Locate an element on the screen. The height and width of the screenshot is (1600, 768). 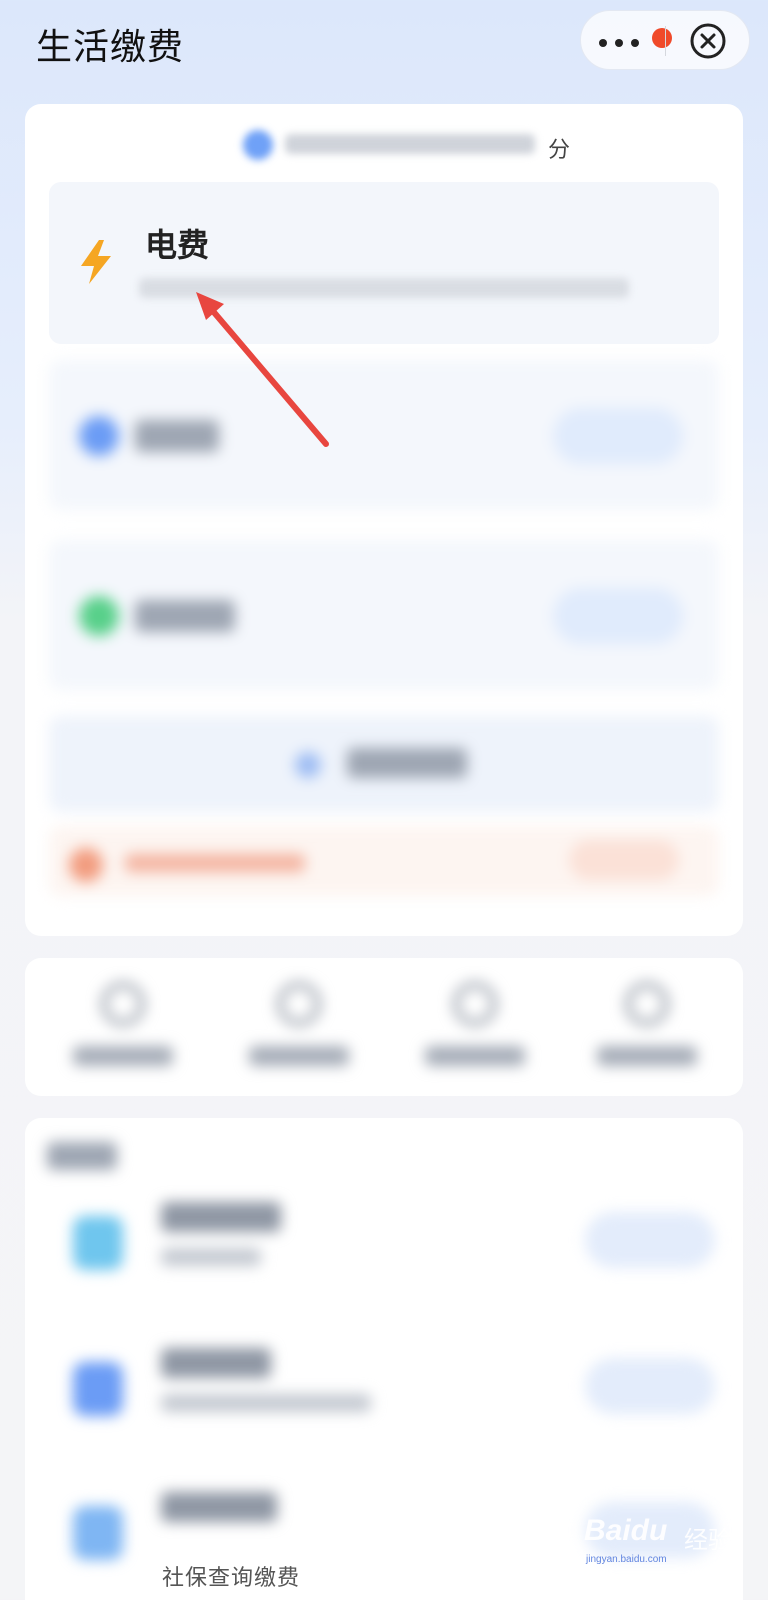
watermark-url: jingyan.baidu.com is located at coordinates (626, 1559).